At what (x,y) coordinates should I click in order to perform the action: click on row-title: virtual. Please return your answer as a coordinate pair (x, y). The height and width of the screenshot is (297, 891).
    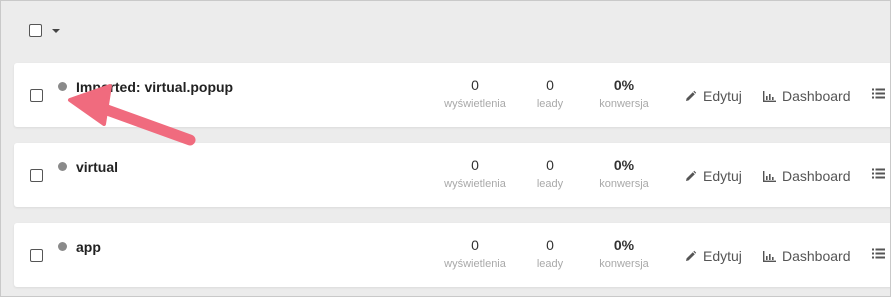
    Looking at the image, I should click on (97, 167).